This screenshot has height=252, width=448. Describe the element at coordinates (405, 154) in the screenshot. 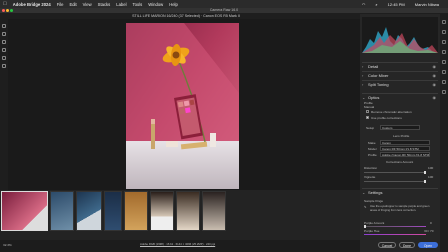

I see `profile-select: Adobe (Canon RF 50mm f/1.8 STM)` at that location.